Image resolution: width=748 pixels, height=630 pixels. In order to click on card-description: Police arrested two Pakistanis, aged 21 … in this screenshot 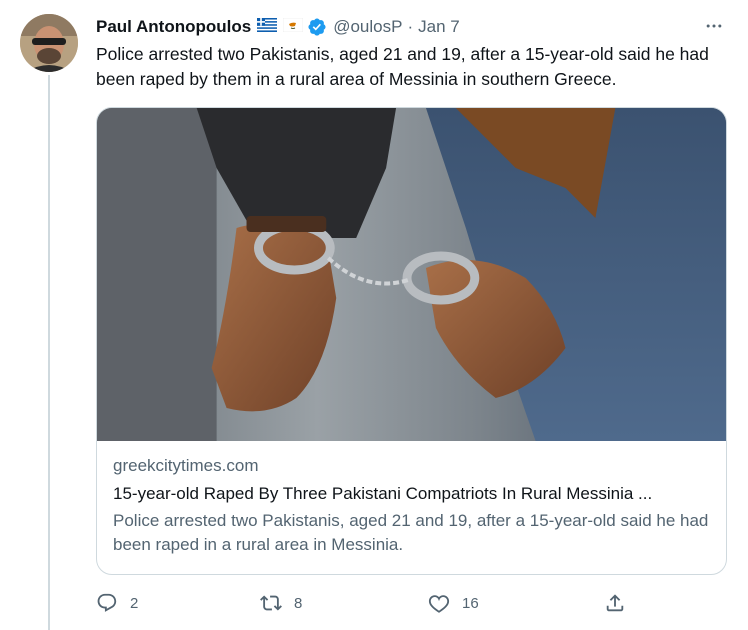, I will do `click(411, 532)`.